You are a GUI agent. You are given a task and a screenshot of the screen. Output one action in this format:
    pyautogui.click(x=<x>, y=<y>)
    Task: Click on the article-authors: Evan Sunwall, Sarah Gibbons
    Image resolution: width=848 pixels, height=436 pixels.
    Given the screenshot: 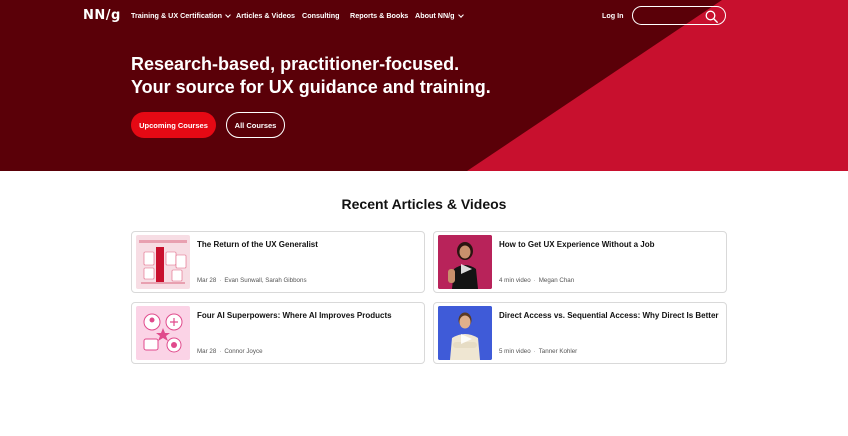 What is the action you would take?
    pyautogui.click(x=265, y=280)
    